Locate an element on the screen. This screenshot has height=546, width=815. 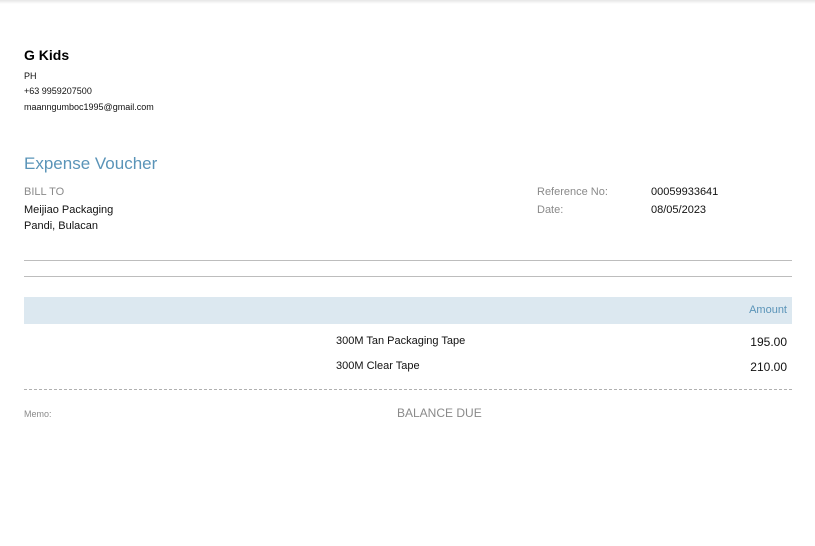
date-value: 08/05/2023 is located at coordinates (679, 210).